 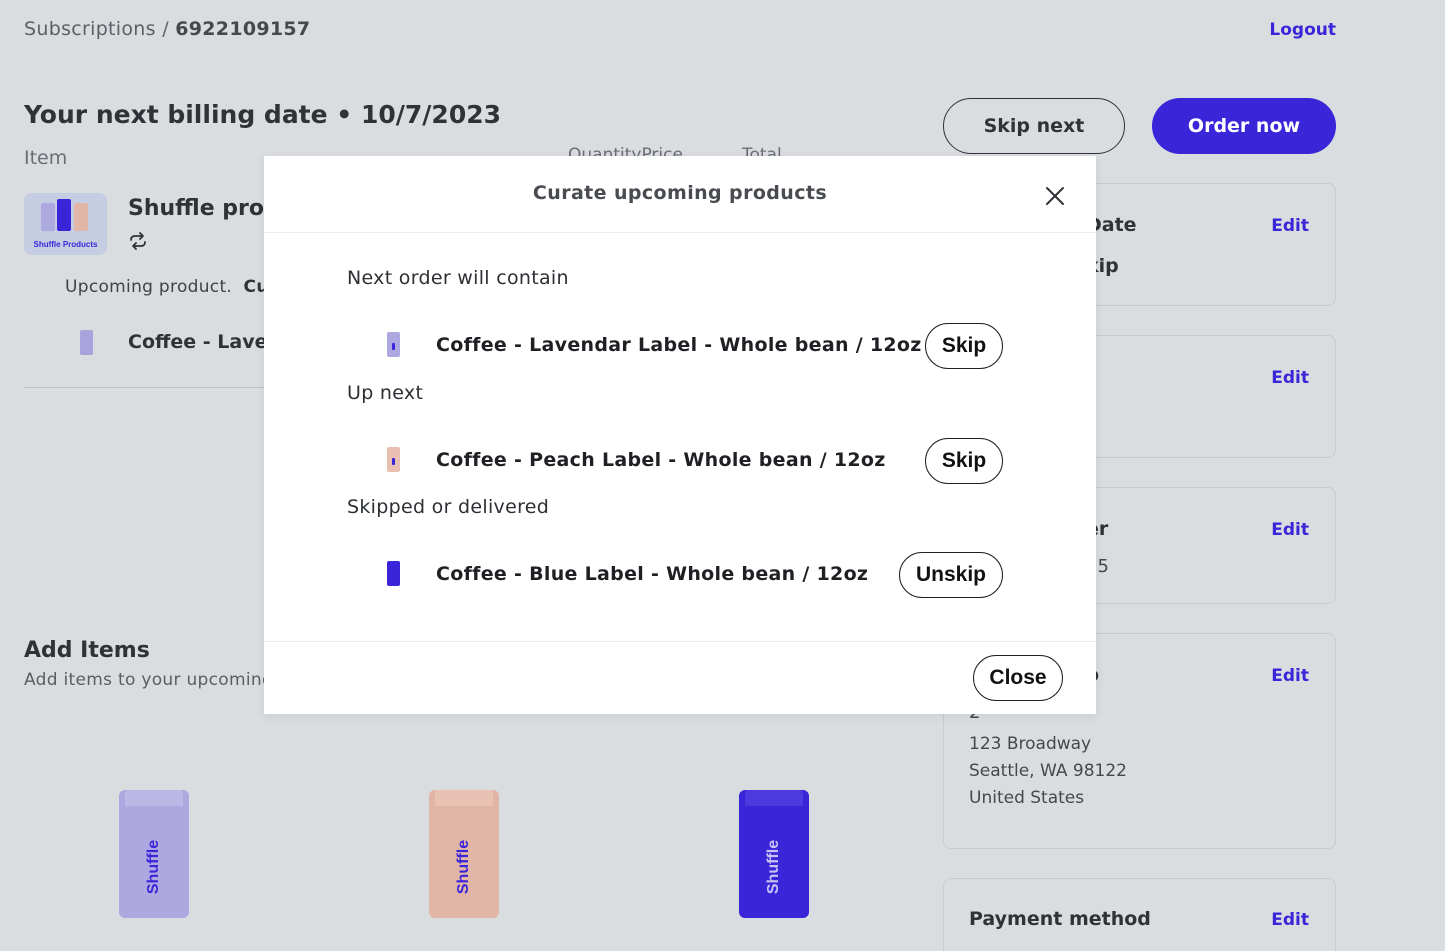 What do you see at coordinates (263, 114) in the screenshot?
I see `next-billing-title: Your next billing date • 10/7/2023` at bounding box center [263, 114].